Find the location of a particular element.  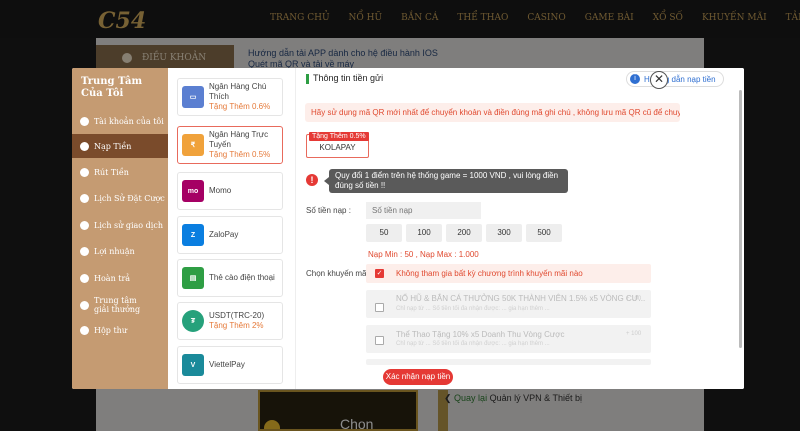

method-name: USDT(TRC-20) is located at coordinates (237, 315).